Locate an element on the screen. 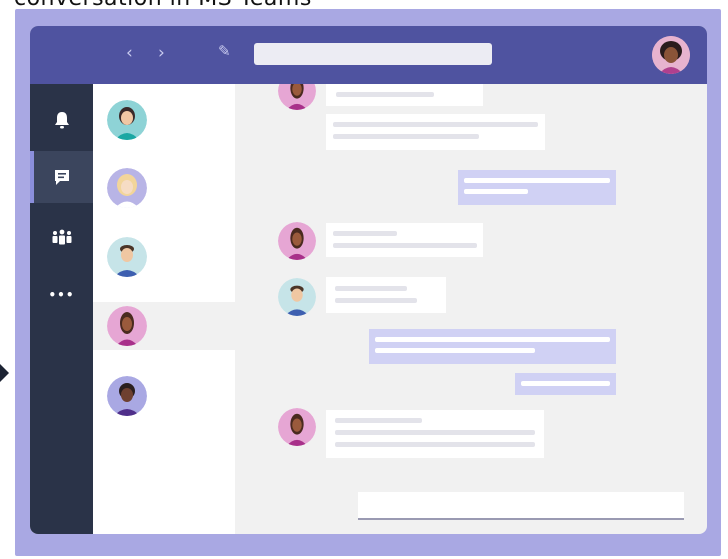 This screenshot has height=559, width=728. title-bar: ‹ › ✎ is located at coordinates (368, 55).